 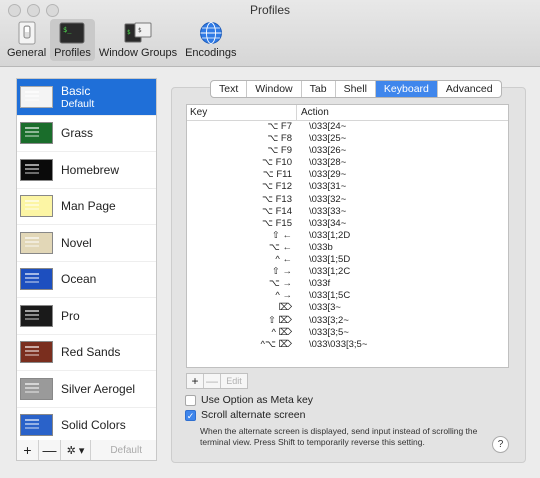 I want to click on tab-window: Window, so click(x=274, y=89).